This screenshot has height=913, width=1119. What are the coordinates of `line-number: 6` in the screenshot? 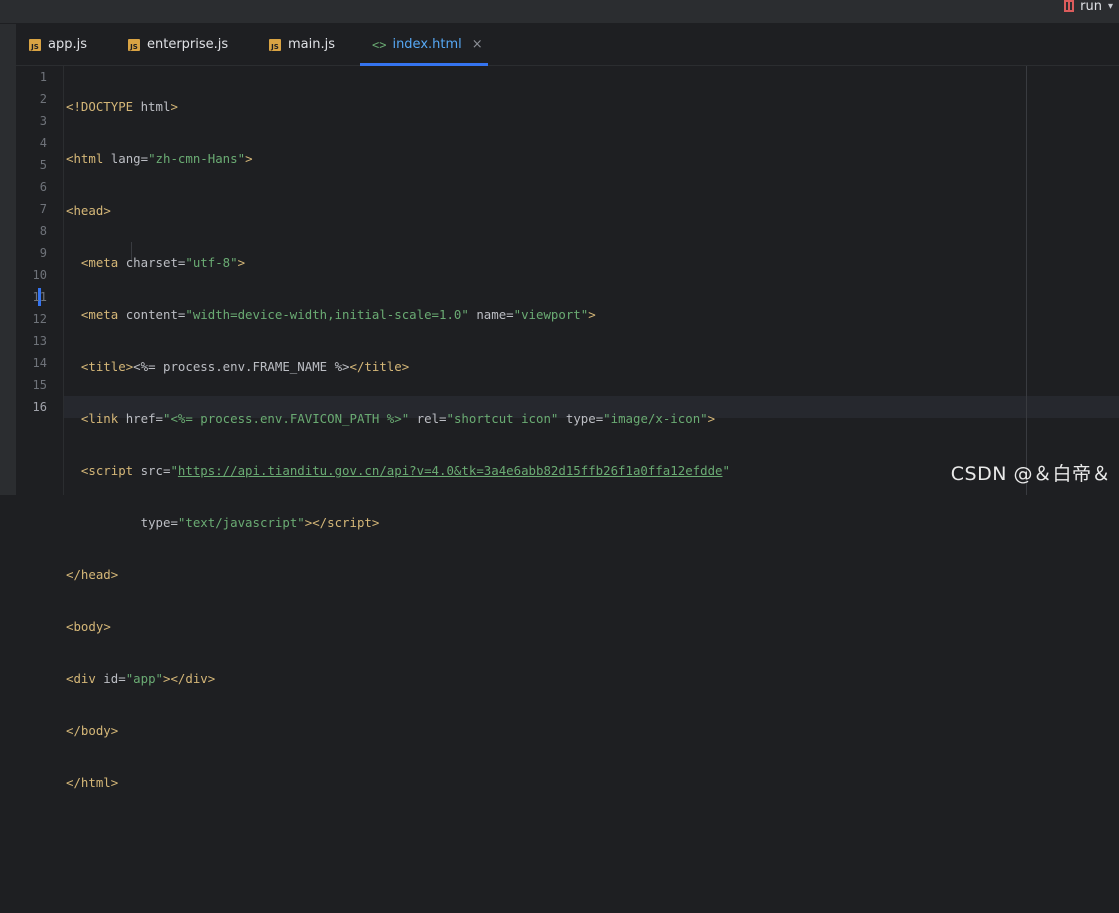 It's located at (43, 187).